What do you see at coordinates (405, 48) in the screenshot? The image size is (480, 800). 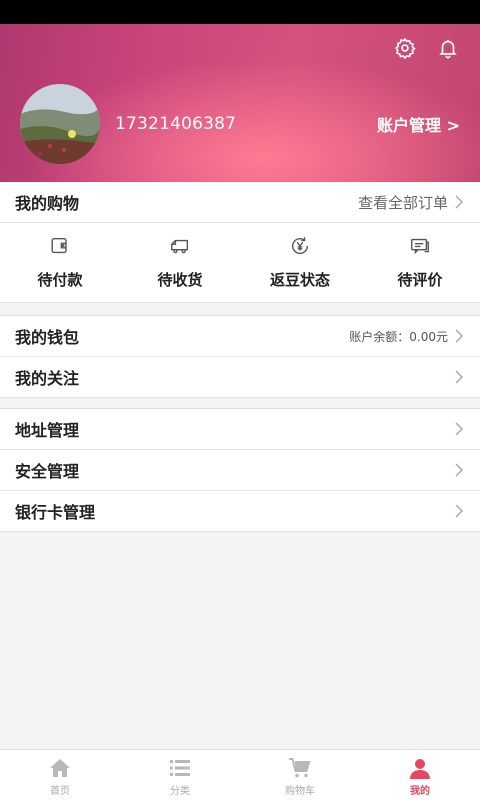 I see `settings-gear-icon` at bounding box center [405, 48].